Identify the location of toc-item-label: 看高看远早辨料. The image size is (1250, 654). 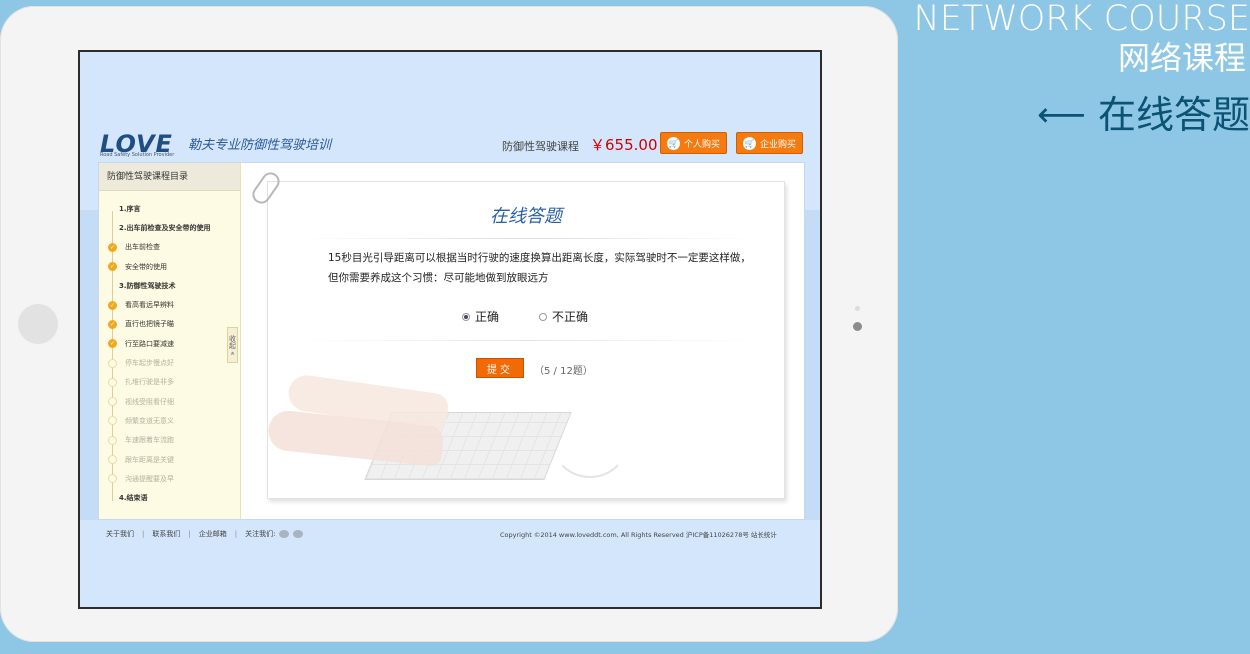
(149, 305).